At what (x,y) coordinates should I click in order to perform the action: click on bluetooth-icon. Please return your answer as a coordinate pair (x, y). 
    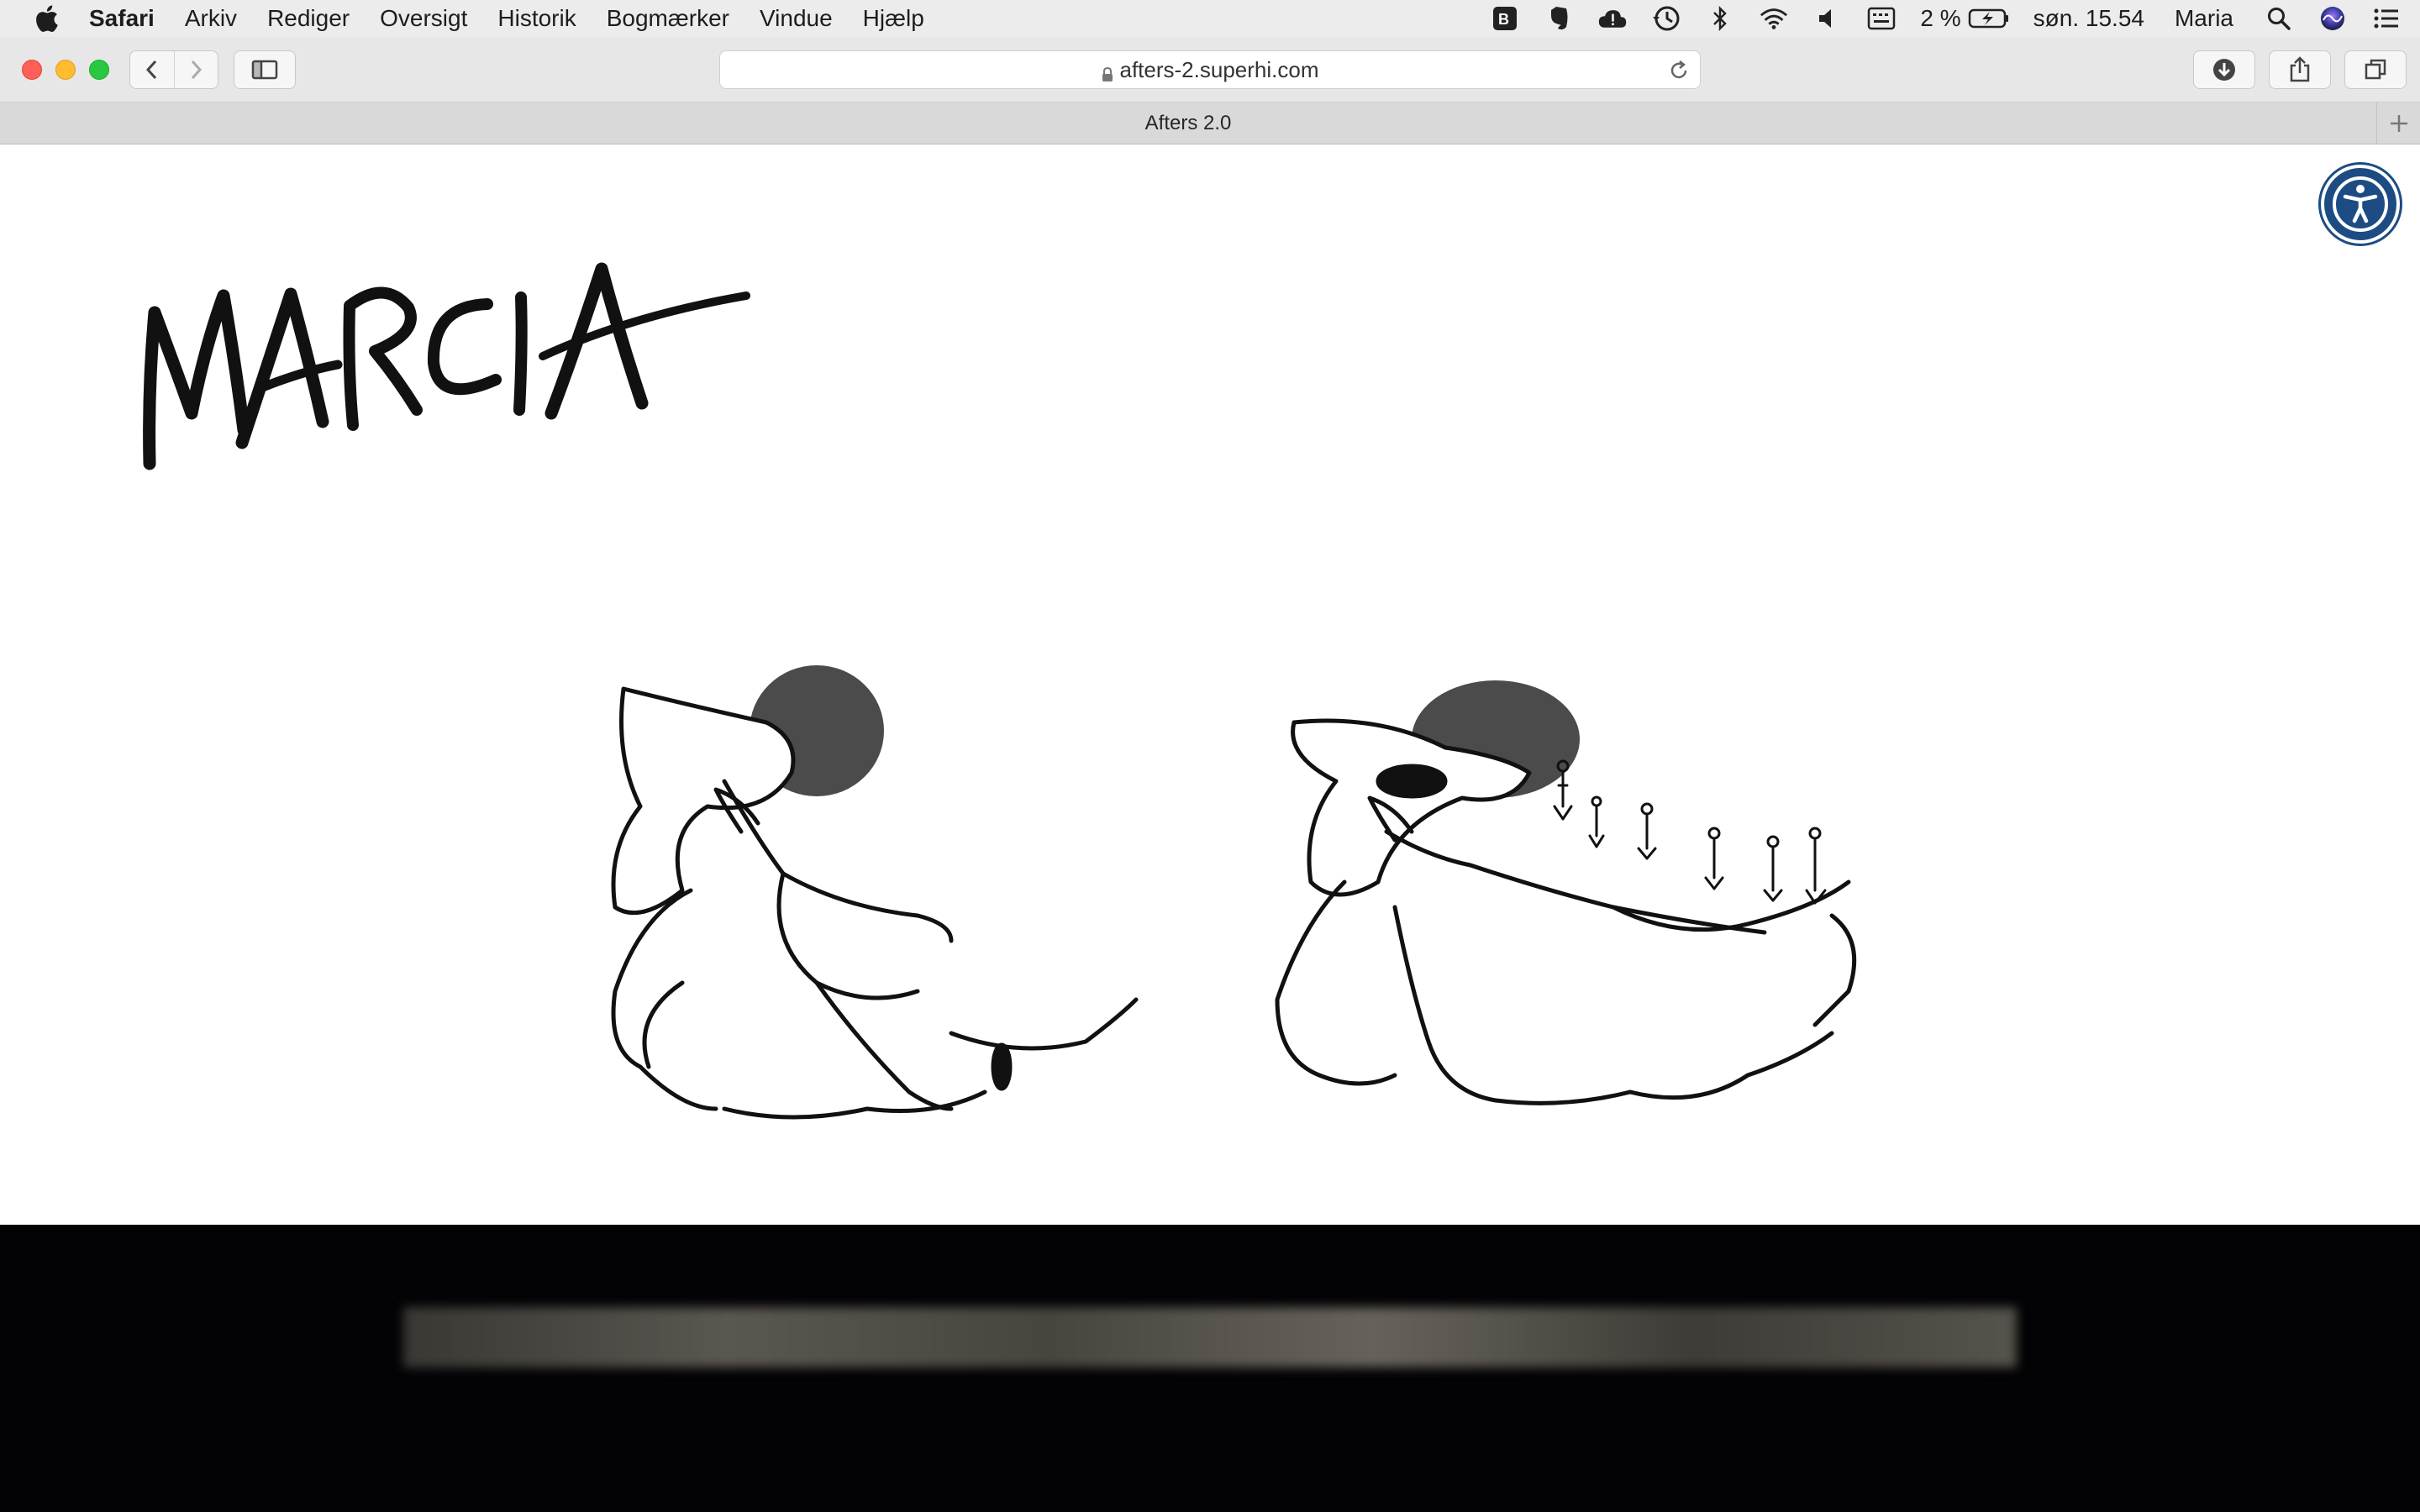
    Looking at the image, I should click on (1720, 18).